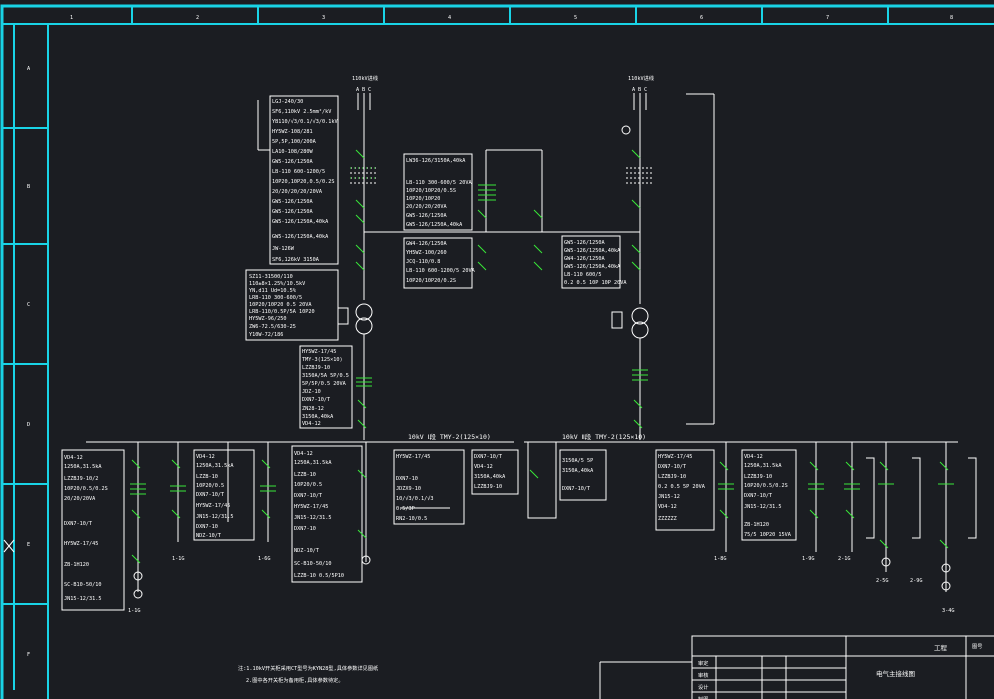 This screenshot has width=994, height=699. What do you see at coordinates (669, 497) in the screenshot?
I see `spec-text: JN15-12` at bounding box center [669, 497].